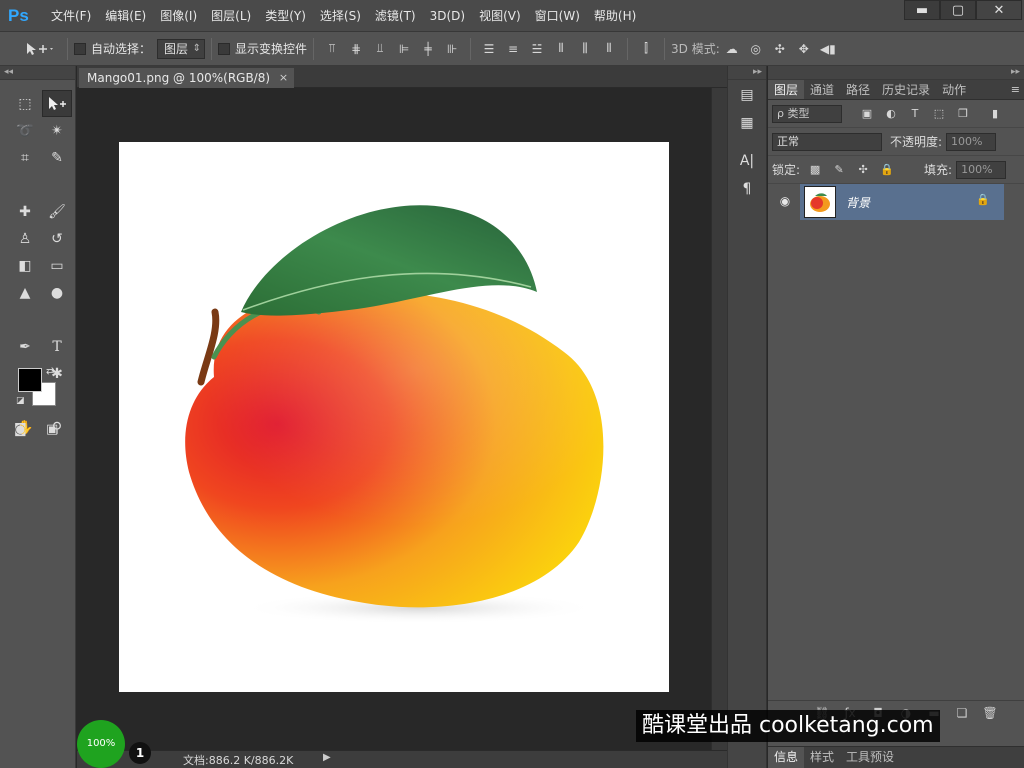 Image resolution: width=1024 pixels, height=768 pixels. I want to click on tab-history: 历史记录, so click(906, 89).